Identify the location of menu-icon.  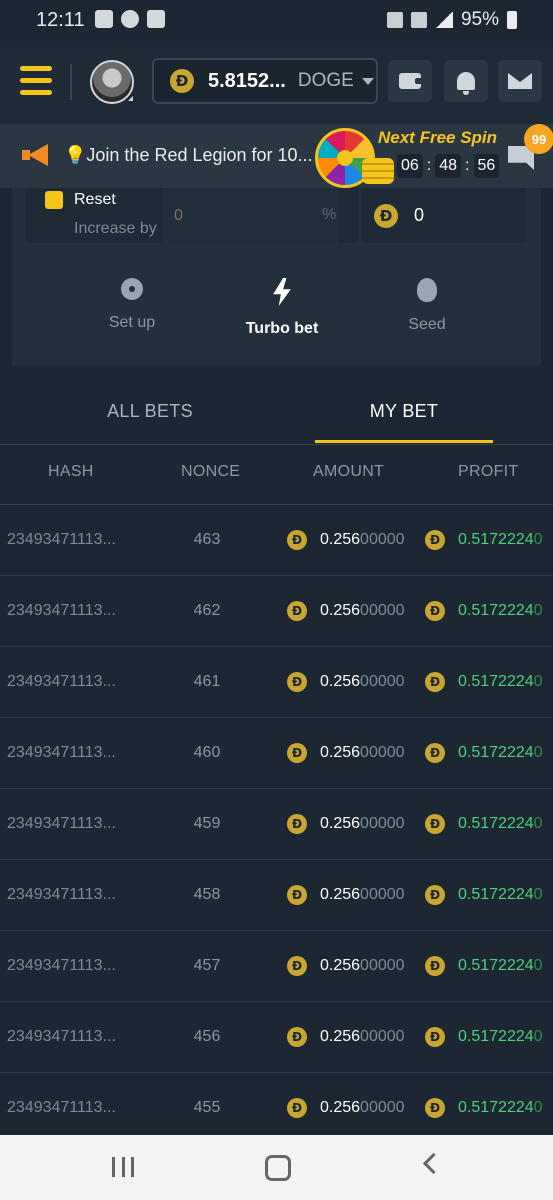
(36, 82).